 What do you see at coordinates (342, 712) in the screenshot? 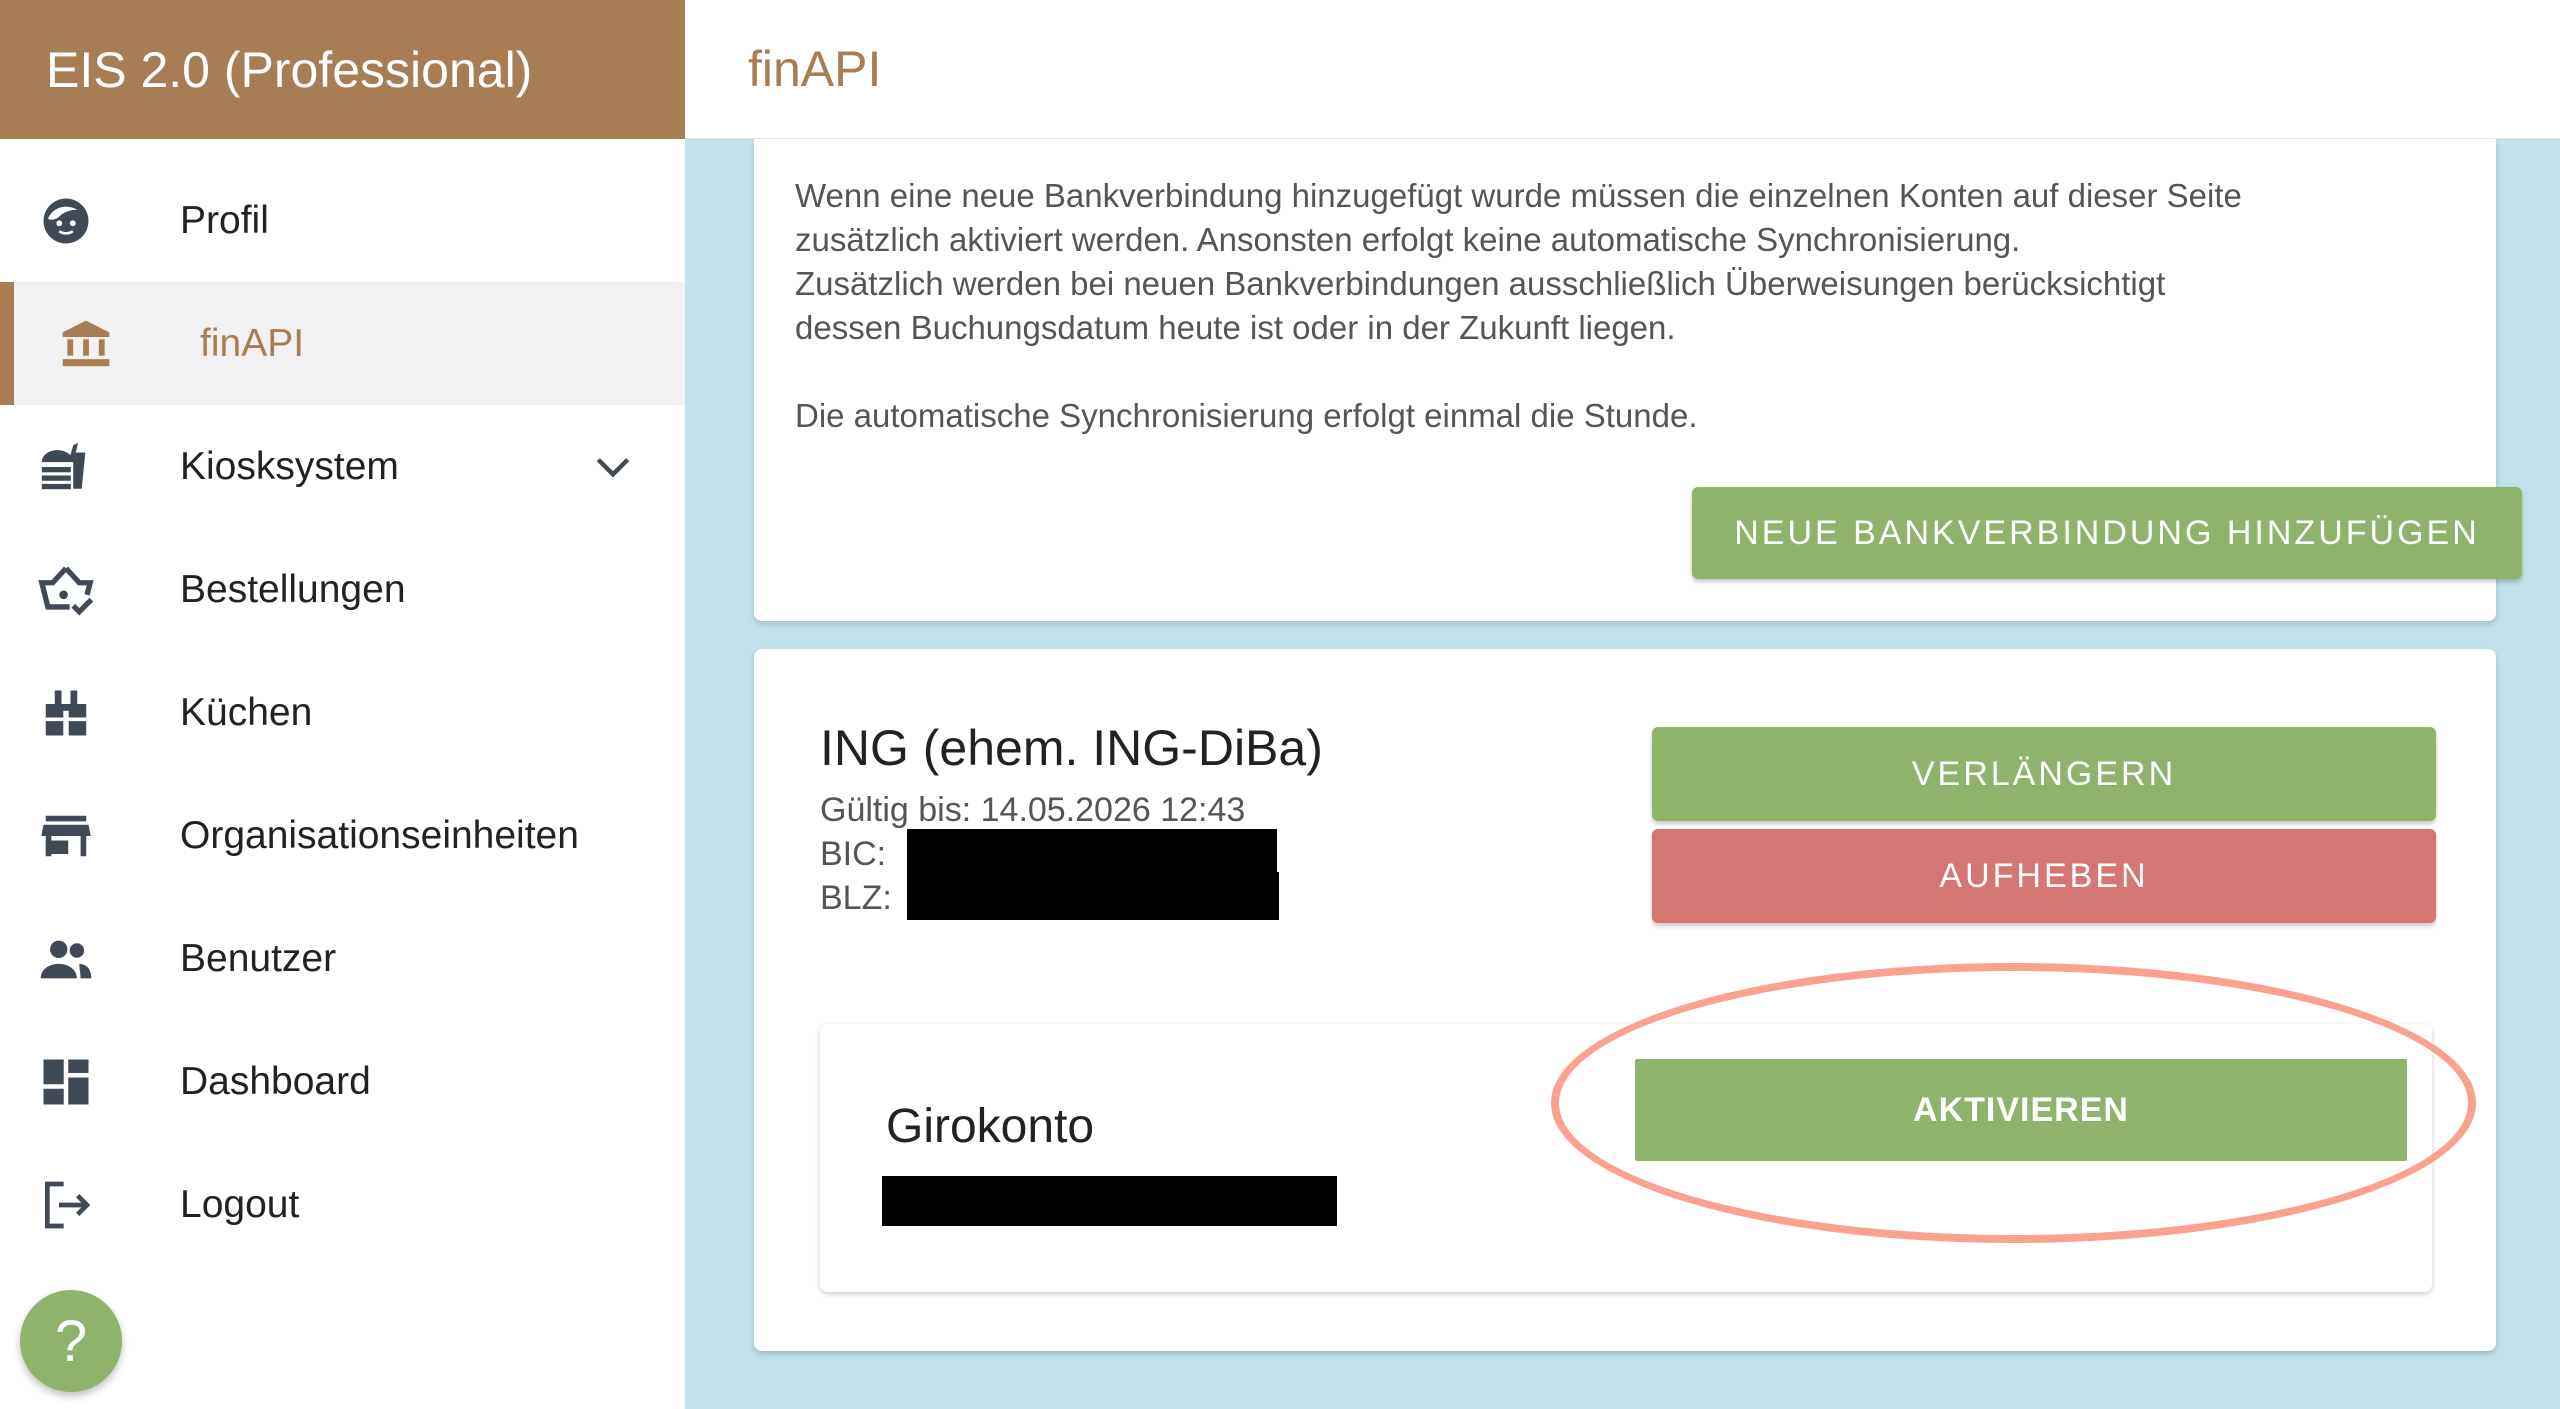
I see `sidebar-item-kuechen: Küchen` at bounding box center [342, 712].